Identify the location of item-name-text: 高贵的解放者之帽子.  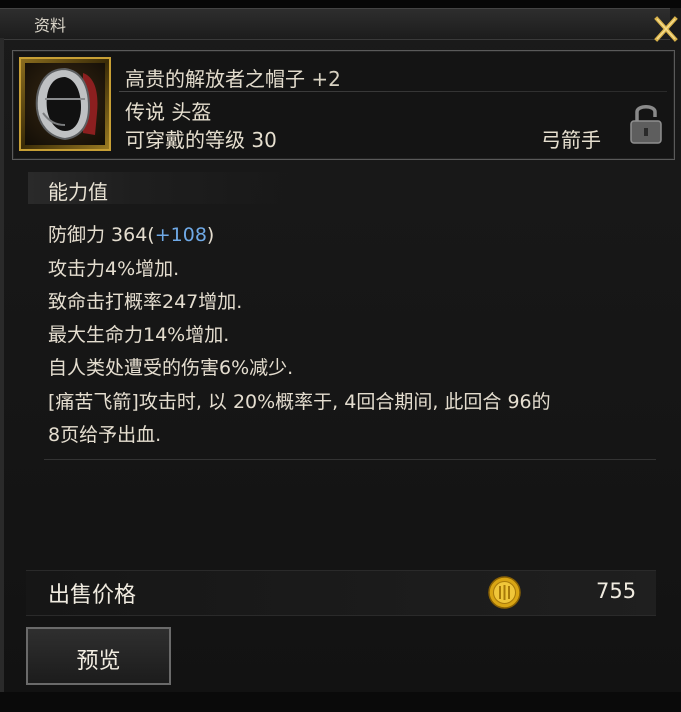
(215, 79).